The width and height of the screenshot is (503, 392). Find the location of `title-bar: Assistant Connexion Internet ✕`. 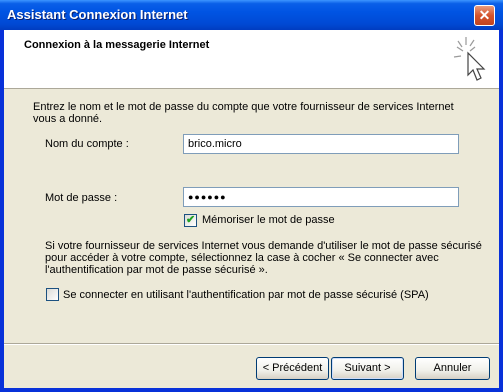

title-bar: Assistant Connexion Internet ✕ is located at coordinates (251, 15).